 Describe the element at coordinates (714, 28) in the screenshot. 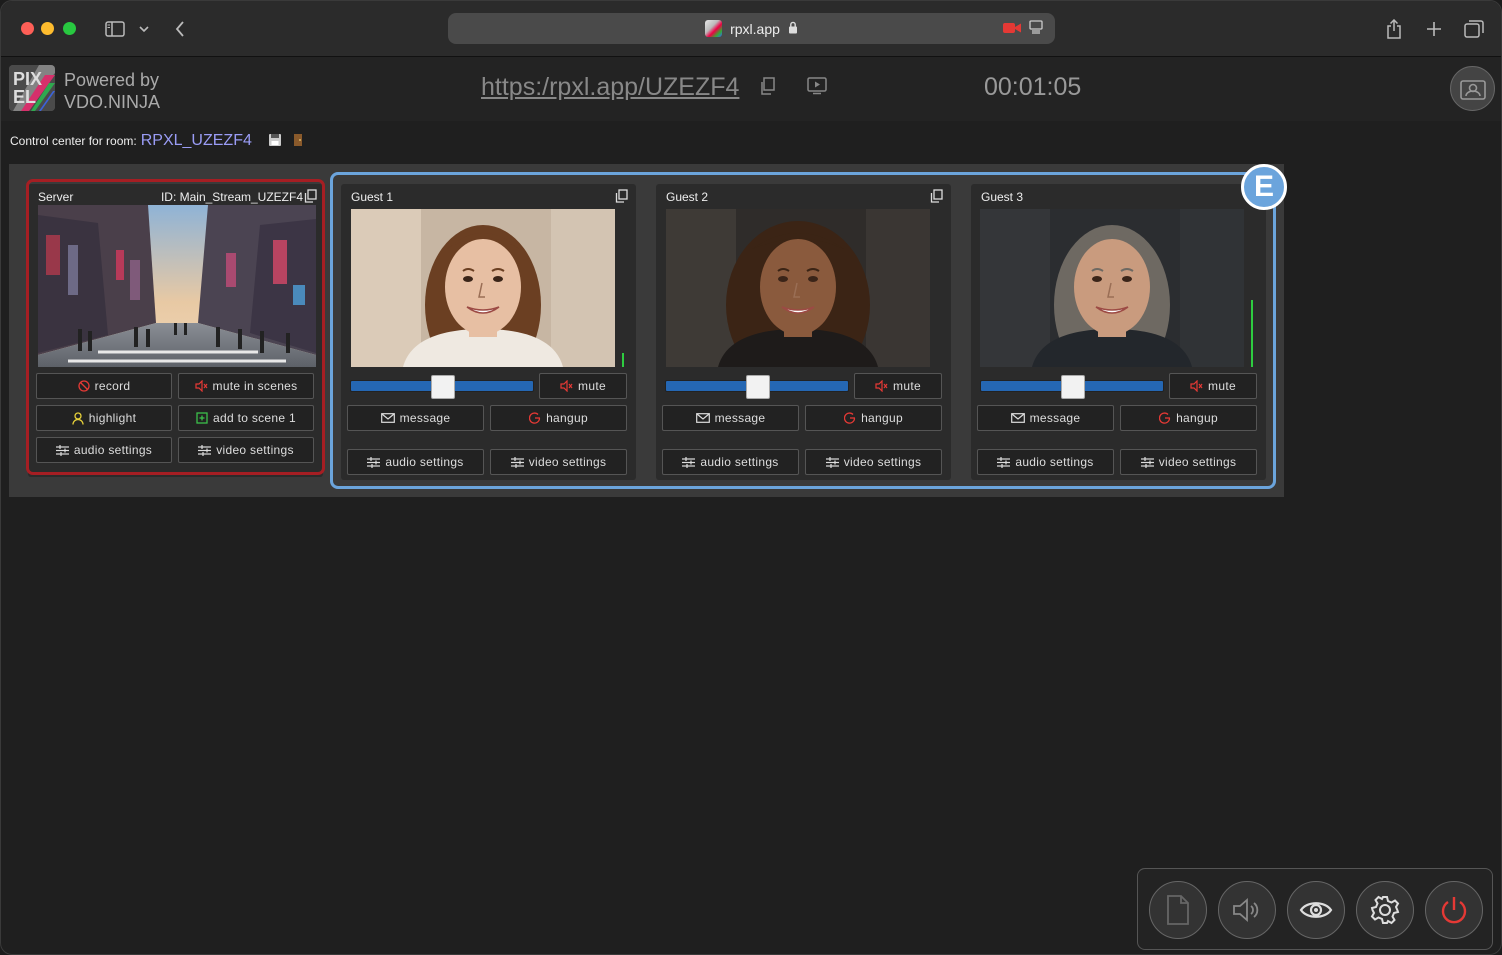

I see `site-favicon` at that location.